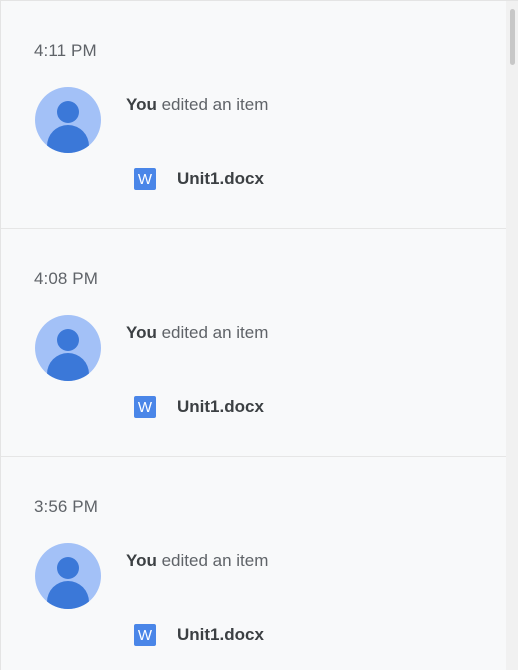  Describe the element at coordinates (65, 50) in the screenshot. I see `activity-time: 4:11 PM` at that location.